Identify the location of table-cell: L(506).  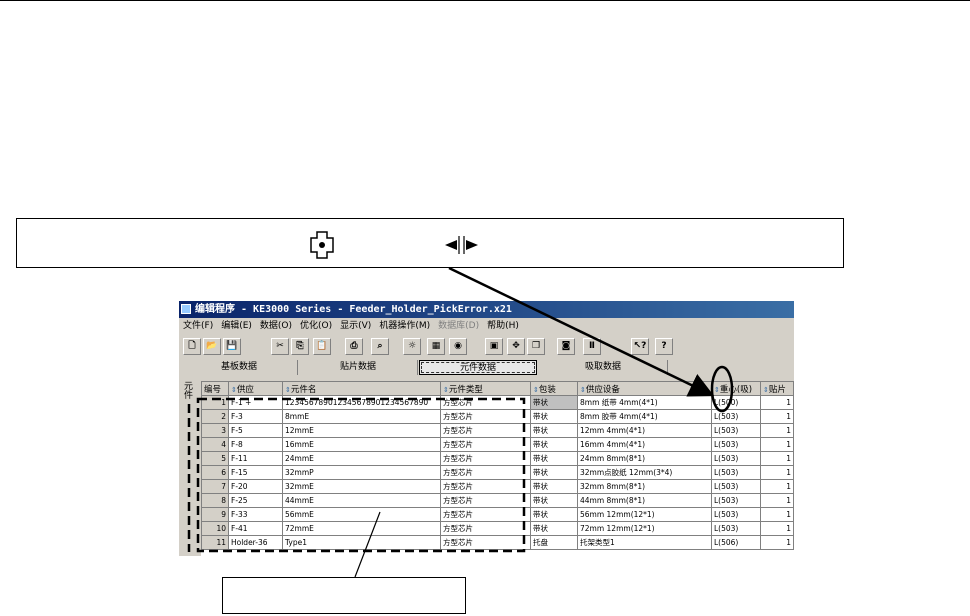
(736, 542).